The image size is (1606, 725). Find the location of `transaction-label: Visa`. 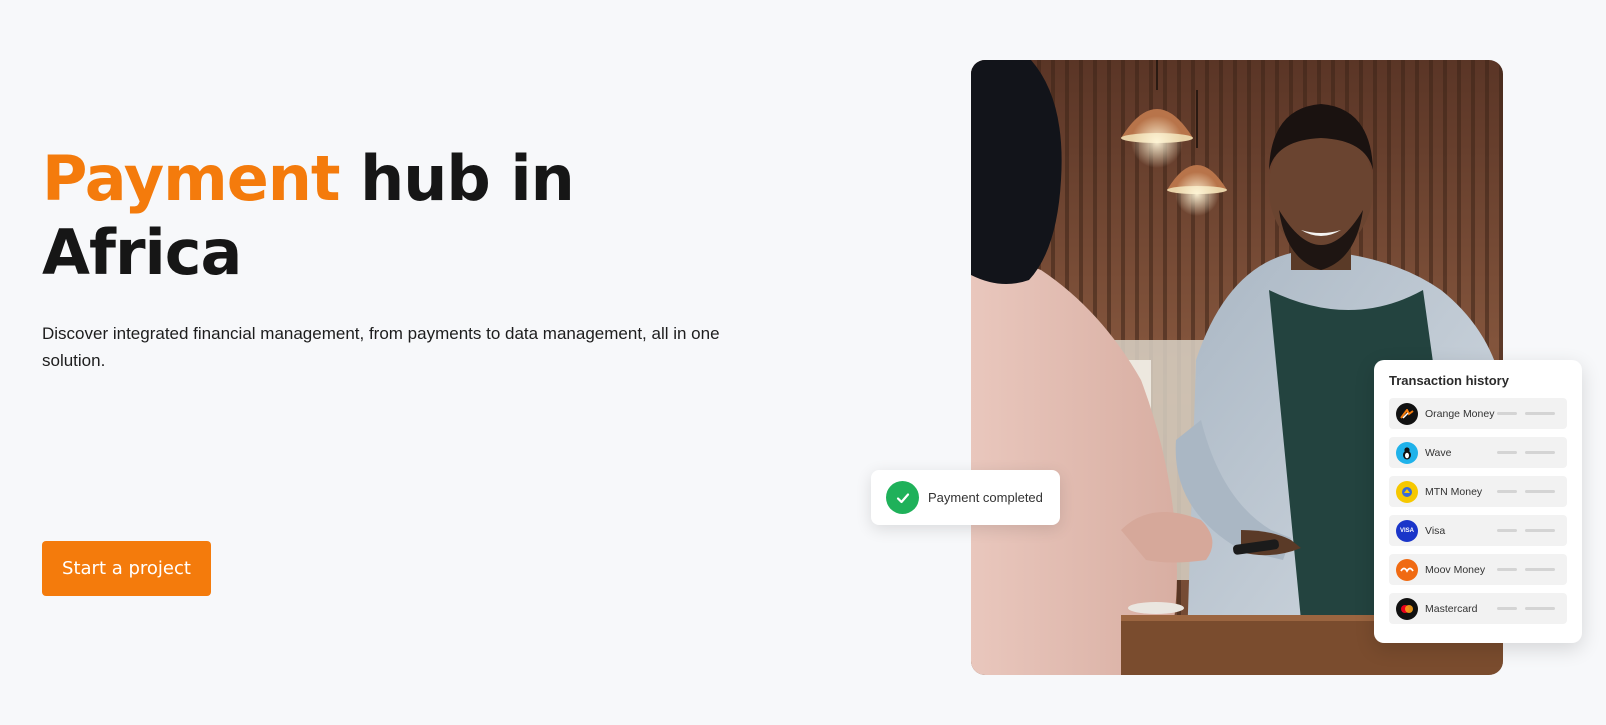

transaction-label: Visa is located at coordinates (1435, 530).